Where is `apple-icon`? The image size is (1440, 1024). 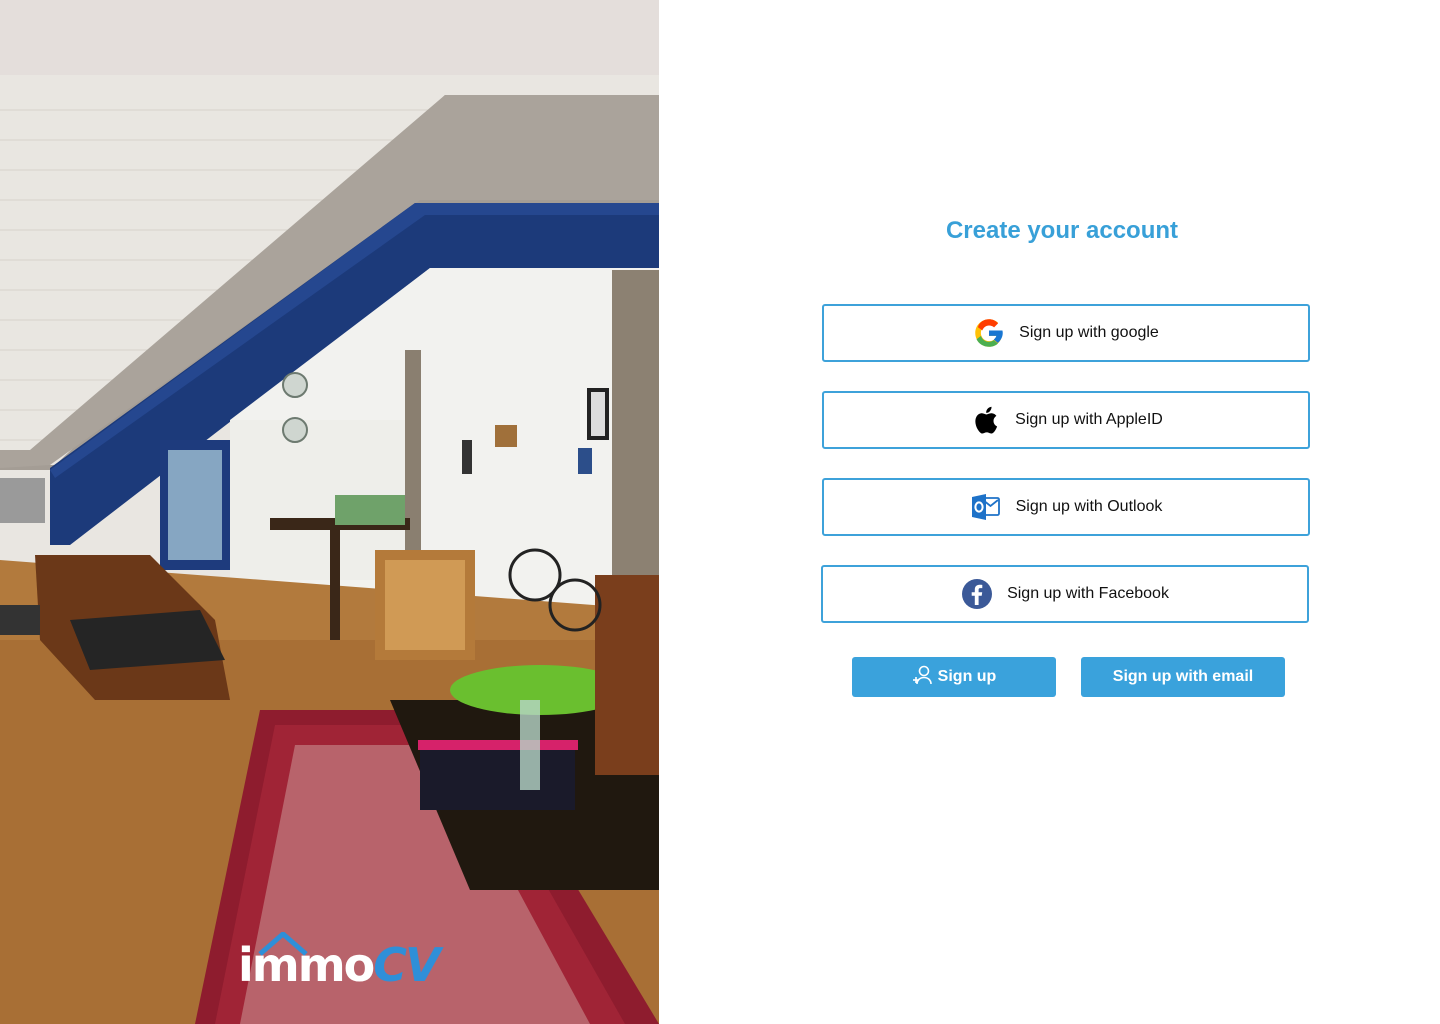
apple-icon is located at coordinates (985, 420).